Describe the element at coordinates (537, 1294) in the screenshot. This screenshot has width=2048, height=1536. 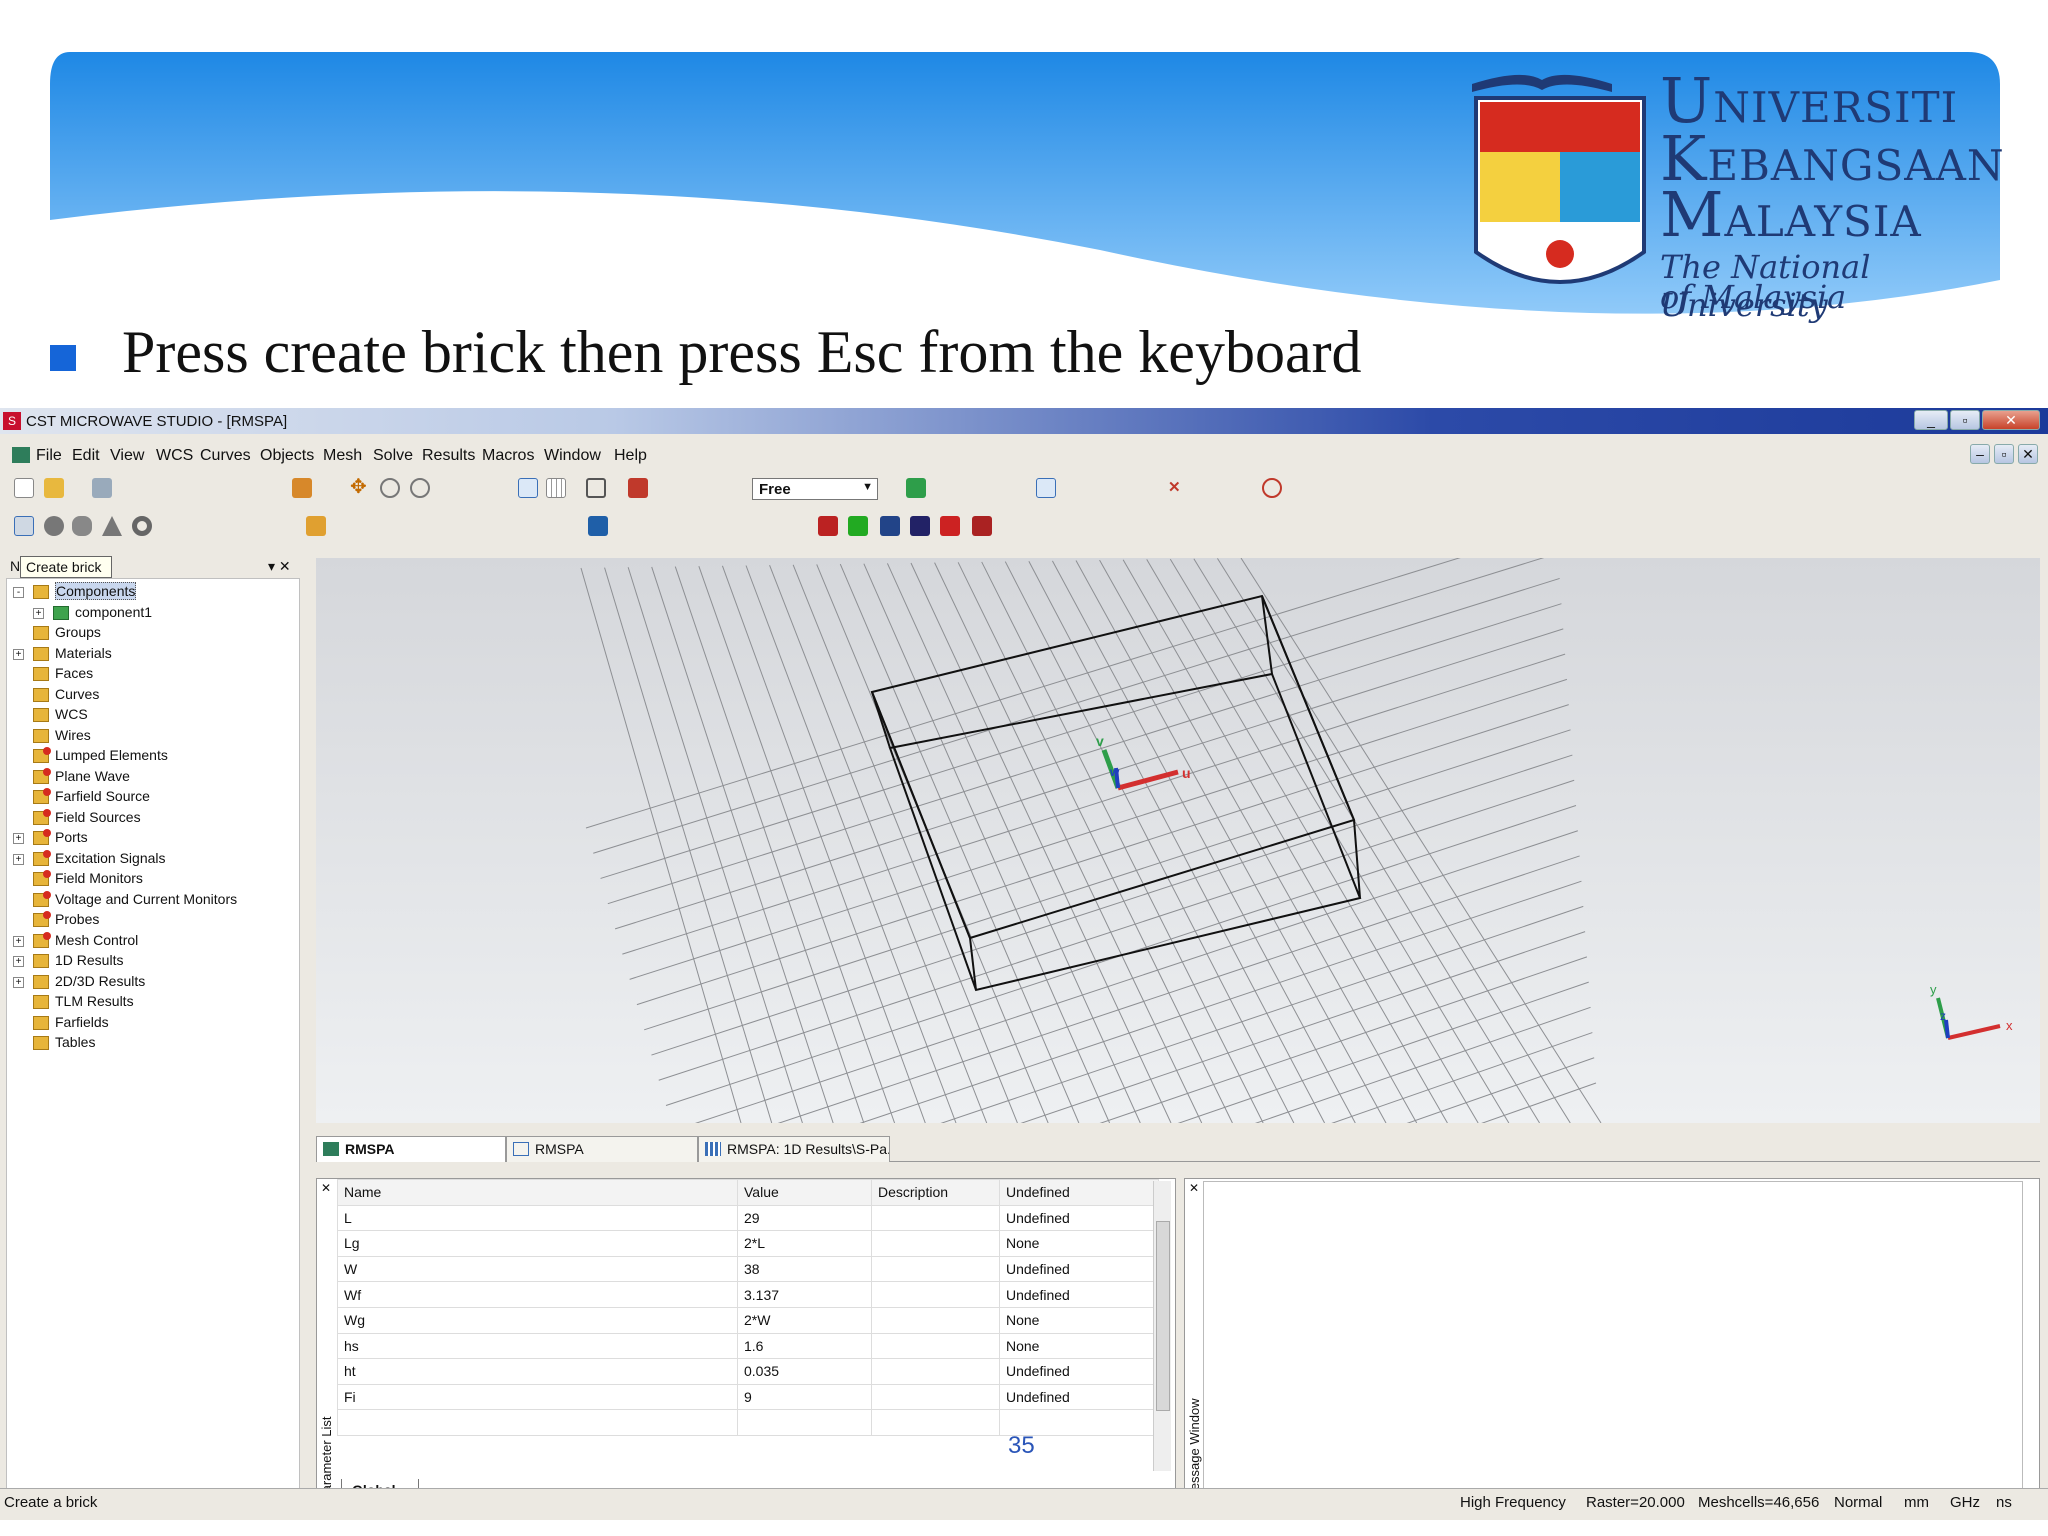
I see `param-name-cell: Wf` at that location.